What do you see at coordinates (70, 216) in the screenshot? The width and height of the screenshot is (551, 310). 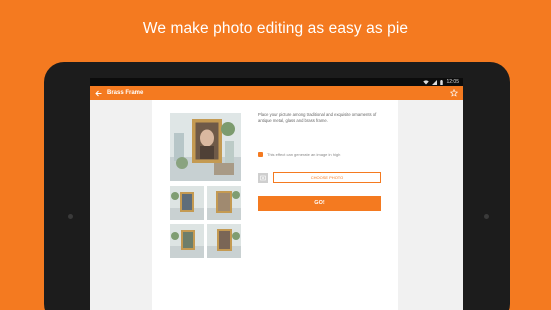 I see `tablet-camera` at bounding box center [70, 216].